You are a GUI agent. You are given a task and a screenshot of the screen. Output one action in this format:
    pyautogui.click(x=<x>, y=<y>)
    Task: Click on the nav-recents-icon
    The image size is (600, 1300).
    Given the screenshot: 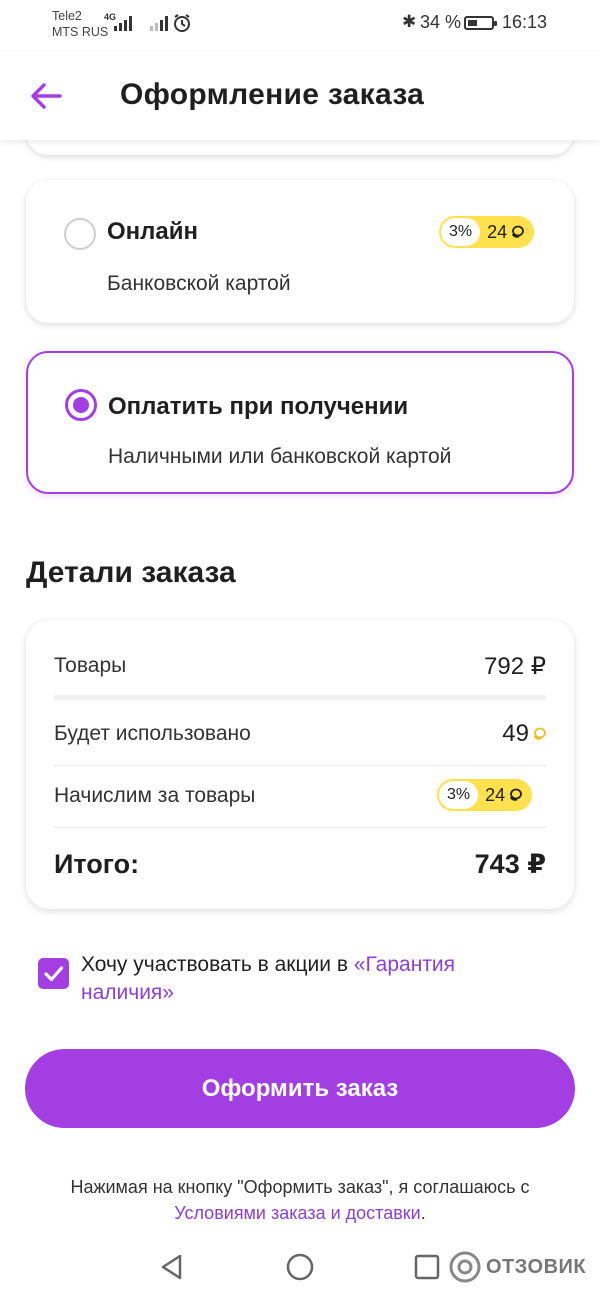 What is the action you would take?
    pyautogui.click(x=427, y=1267)
    